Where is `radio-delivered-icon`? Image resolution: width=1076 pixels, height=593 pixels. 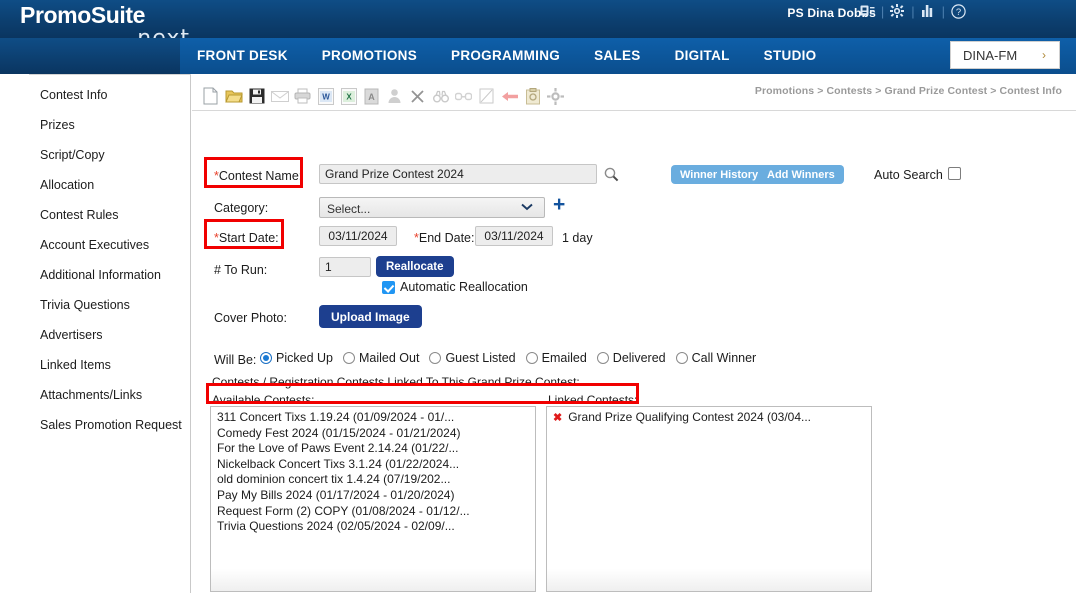
radio-delivered-icon is located at coordinates (602, 358).